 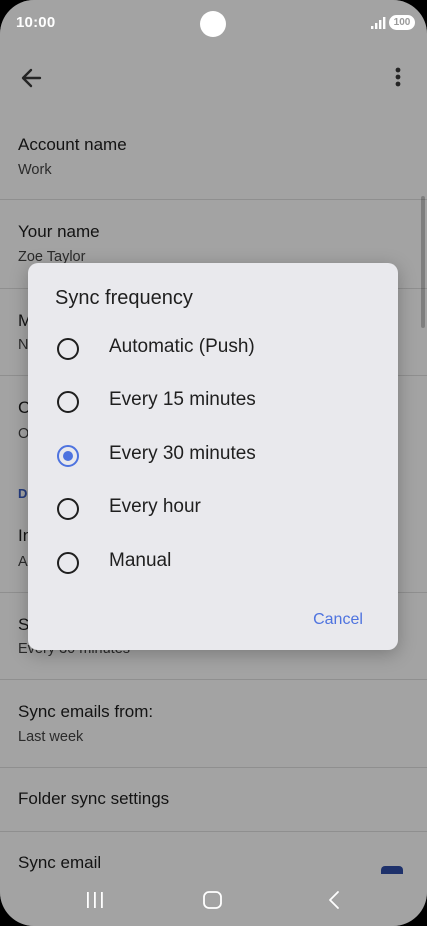 I want to click on chevron-left-icon, so click(x=334, y=900).